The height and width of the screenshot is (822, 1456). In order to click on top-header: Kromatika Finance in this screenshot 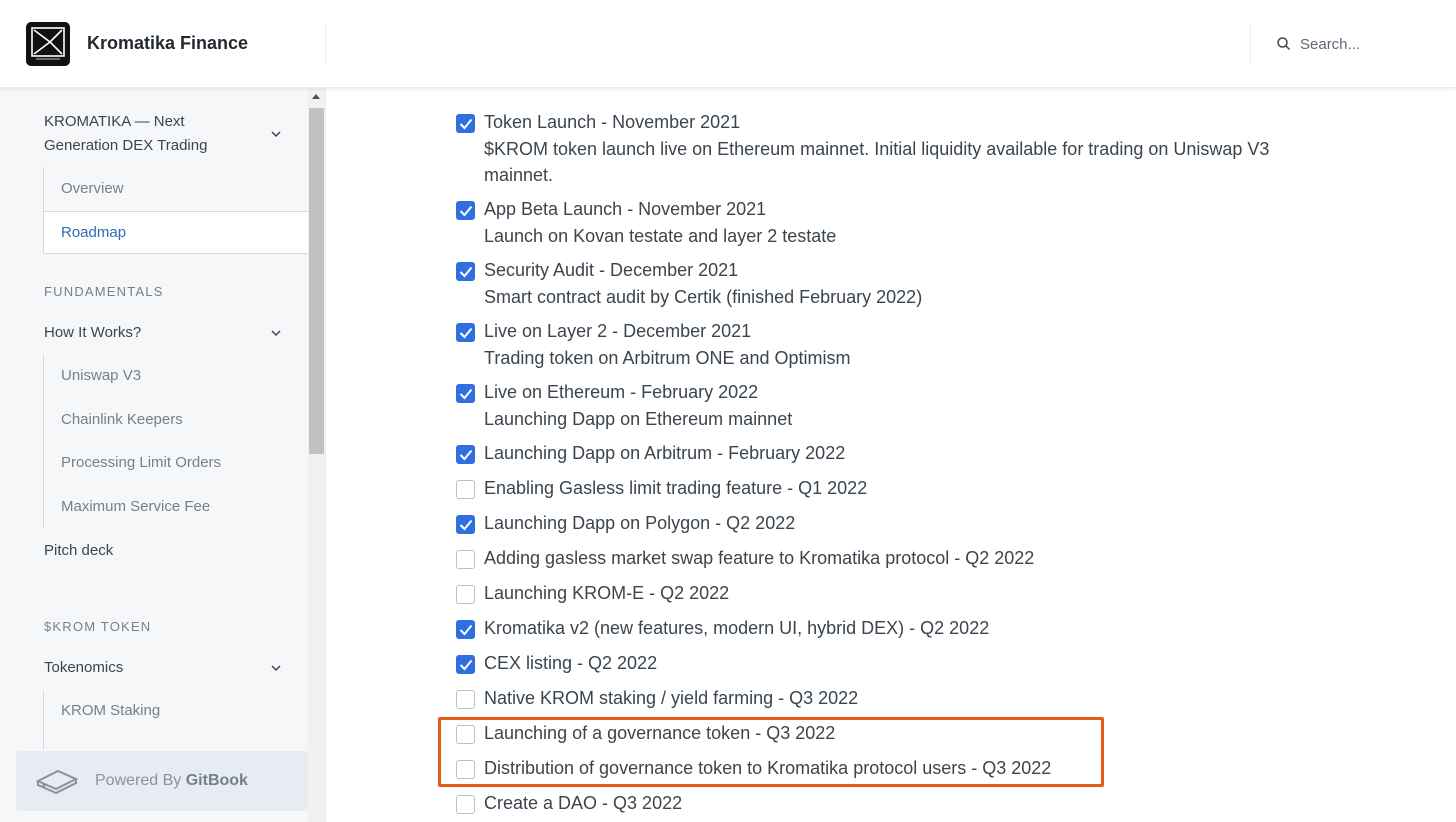, I will do `click(728, 44)`.